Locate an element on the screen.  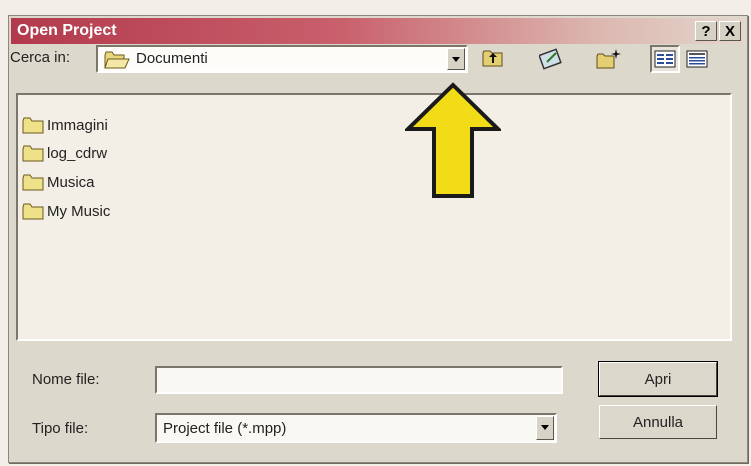
new-folder-button is located at coordinates (609, 59).